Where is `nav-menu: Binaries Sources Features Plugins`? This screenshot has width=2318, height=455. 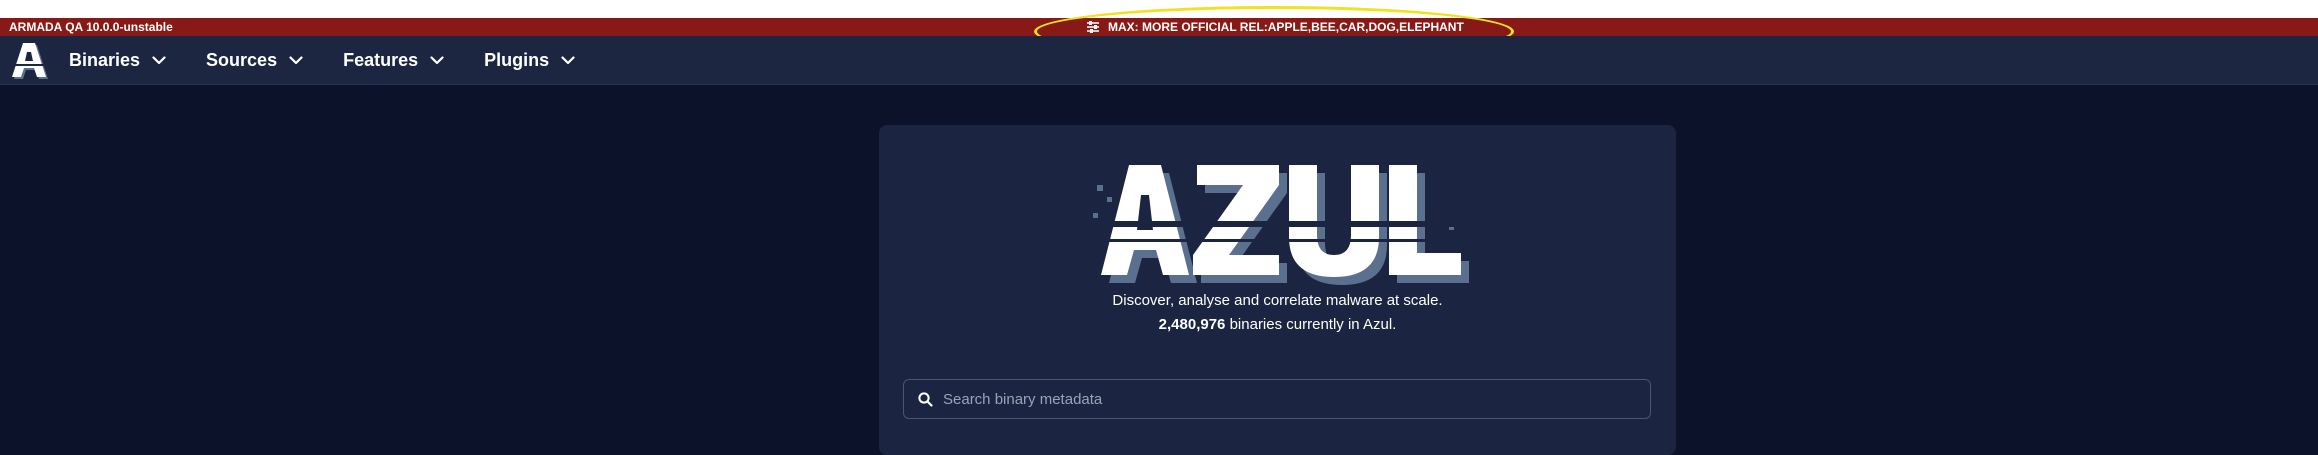
nav-menu: Binaries Sources Features Plugins is located at coordinates (342, 60).